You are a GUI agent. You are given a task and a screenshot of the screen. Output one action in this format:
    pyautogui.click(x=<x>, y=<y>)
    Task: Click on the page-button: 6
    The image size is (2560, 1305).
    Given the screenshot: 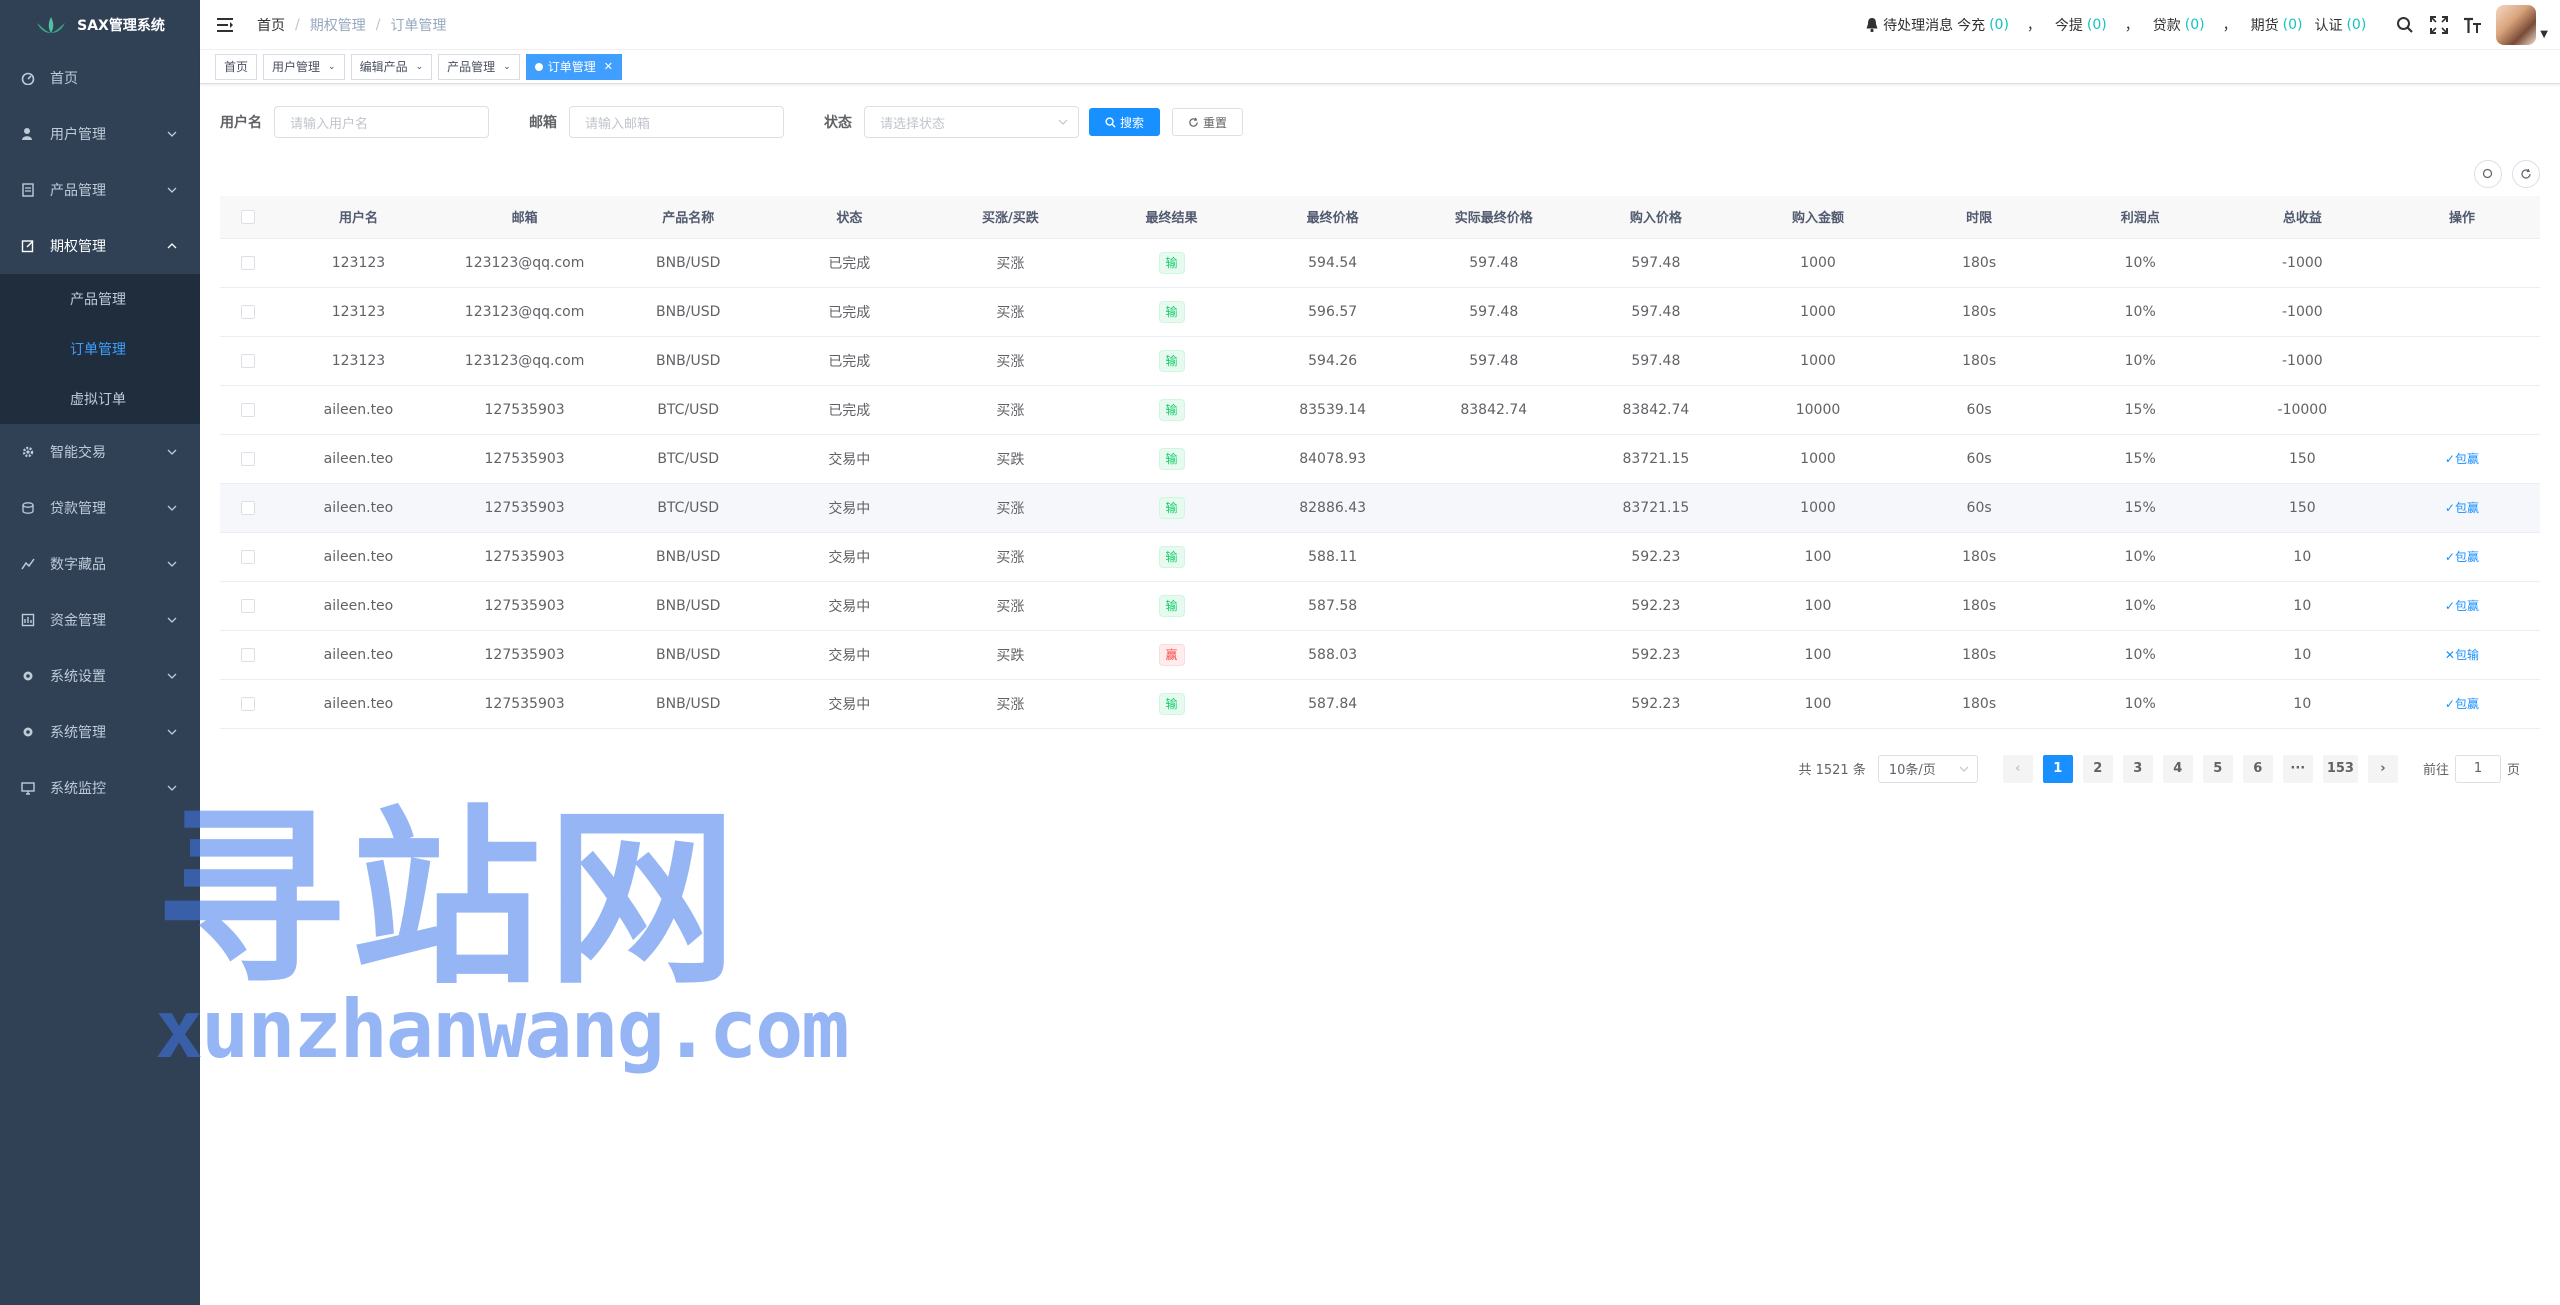 What is the action you would take?
    pyautogui.click(x=2257, y=768)
    